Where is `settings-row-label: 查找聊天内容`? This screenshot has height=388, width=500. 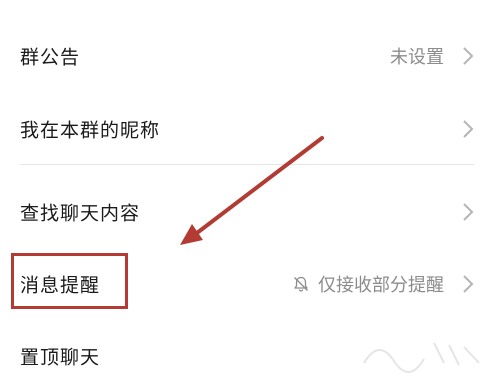
settings-row-label: 查找聊天内容 is located at coordinates (80, 213).